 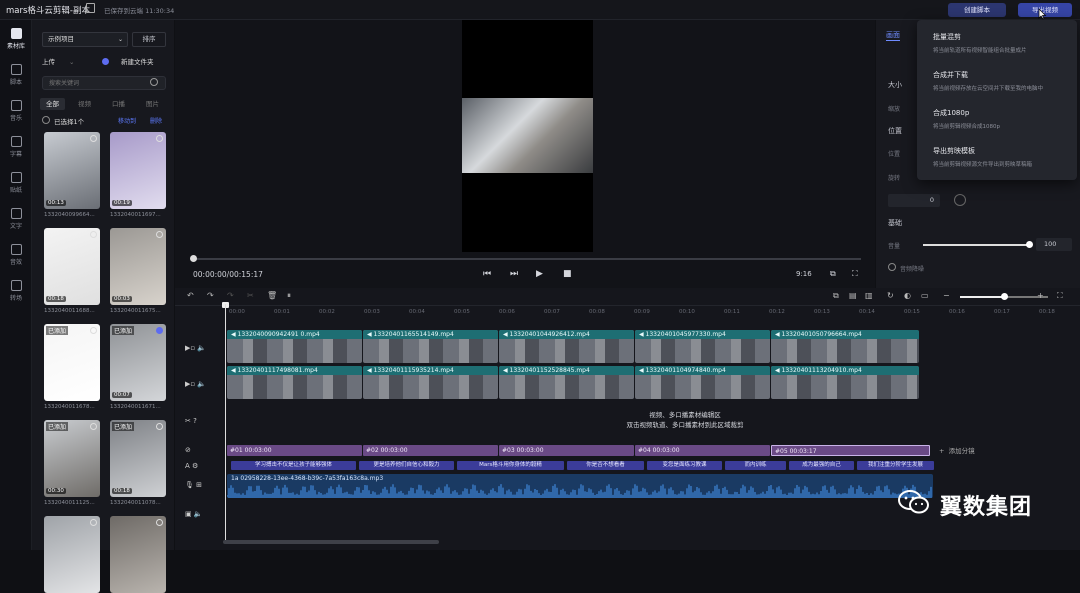 What do you see at coordinates (527, 136) in the screenshot?
I see `preview-canvas` at bounding box center [527, 136].